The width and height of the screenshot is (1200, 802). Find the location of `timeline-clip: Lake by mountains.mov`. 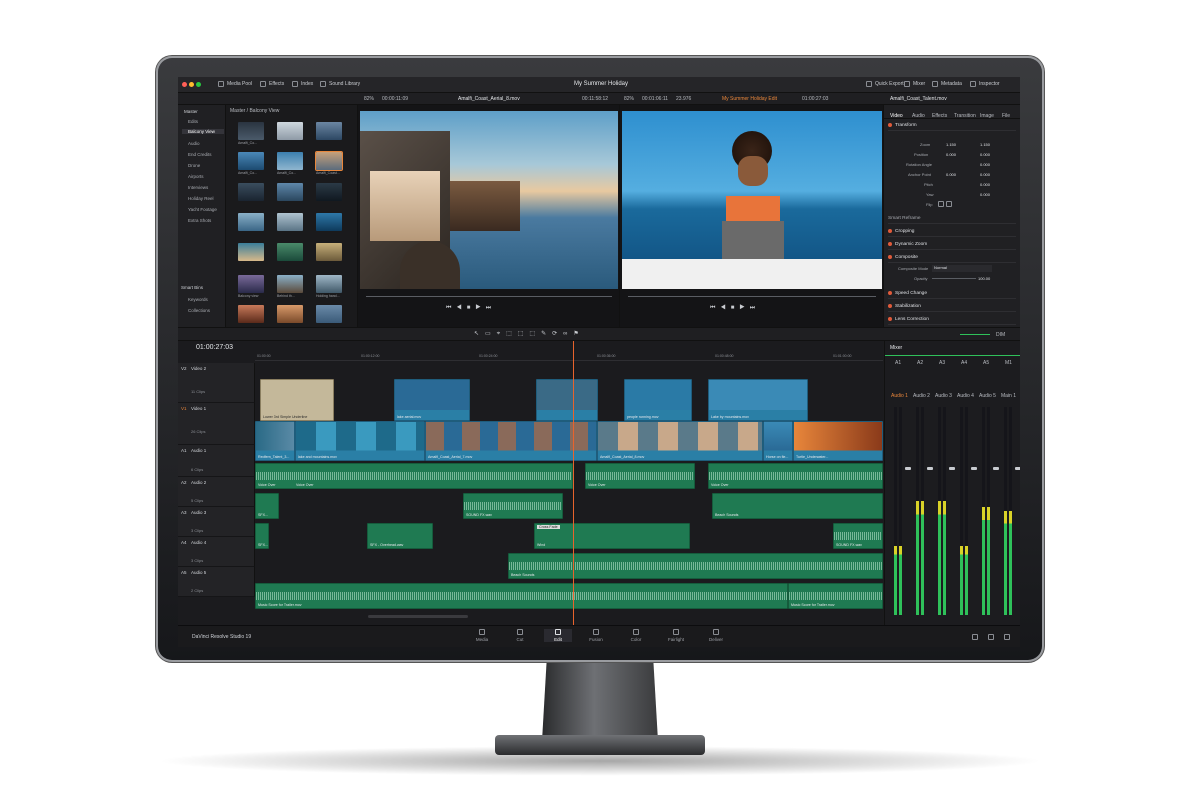

timeline-clip: Lake by mountains.mov is located at coordinates (758, 400).